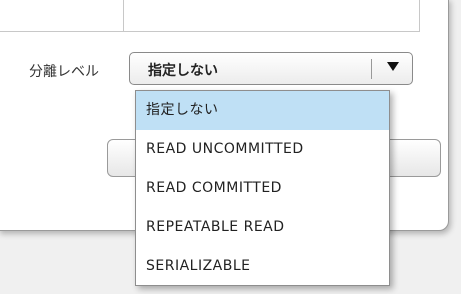  Describe the element at coordinates (262, 149) in the screenshot. I see `option-read-uncommitted: READ UNCOMMITTED` at that location.